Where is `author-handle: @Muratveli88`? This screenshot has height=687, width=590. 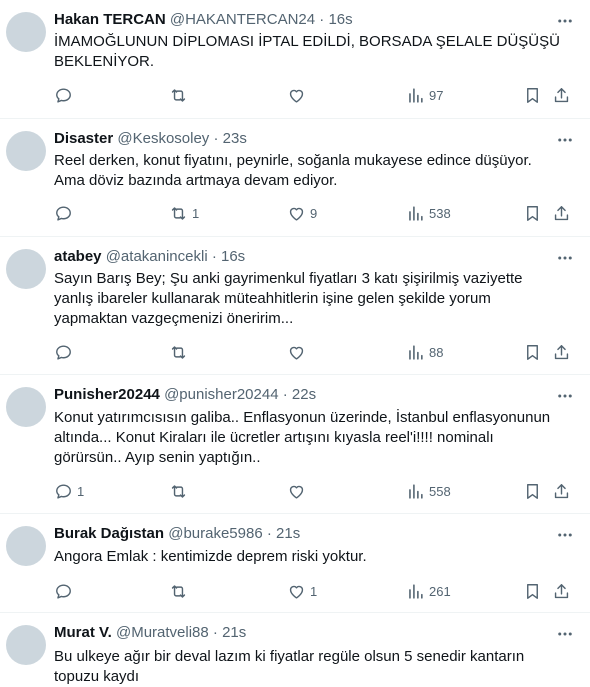
author-handle: @Muratveli88 is located at coordinates (162, 632).